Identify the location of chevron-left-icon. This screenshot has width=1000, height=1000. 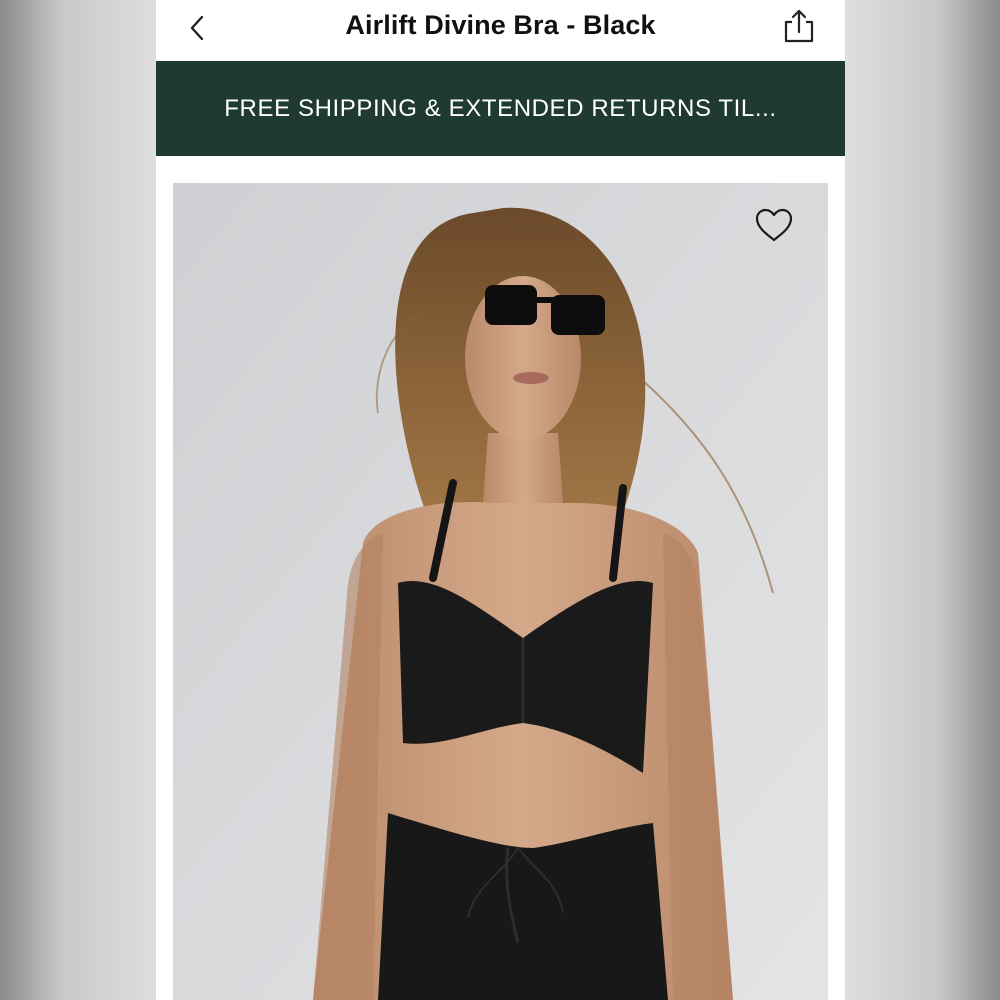
(197, 28).